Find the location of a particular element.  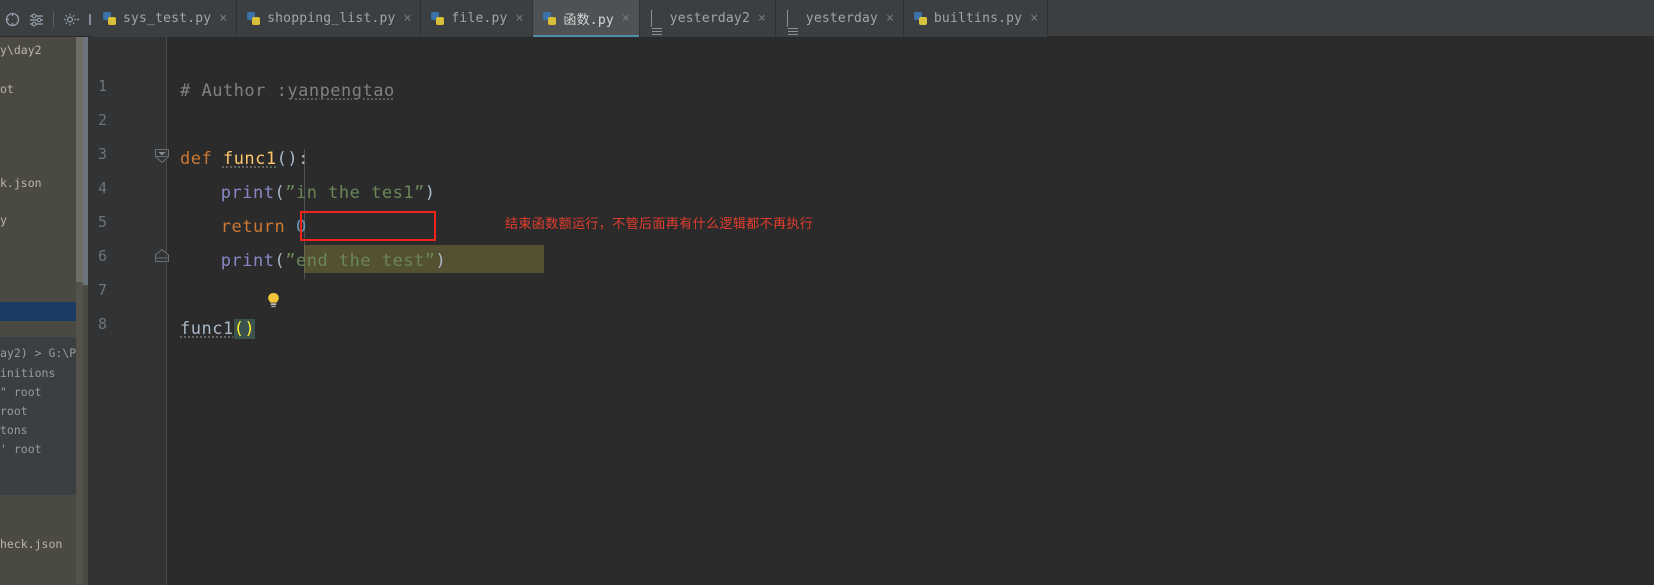

toolbar-divider is located at coordinates (53, 19).